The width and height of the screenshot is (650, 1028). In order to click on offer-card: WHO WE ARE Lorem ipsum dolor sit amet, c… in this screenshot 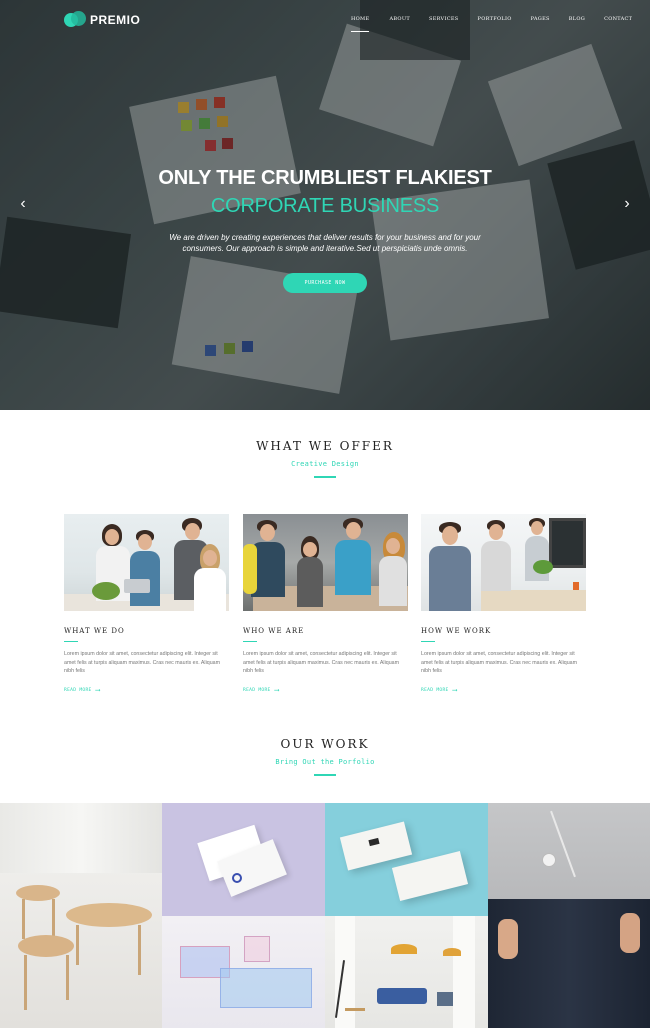, I will do `click(325, 604)`.